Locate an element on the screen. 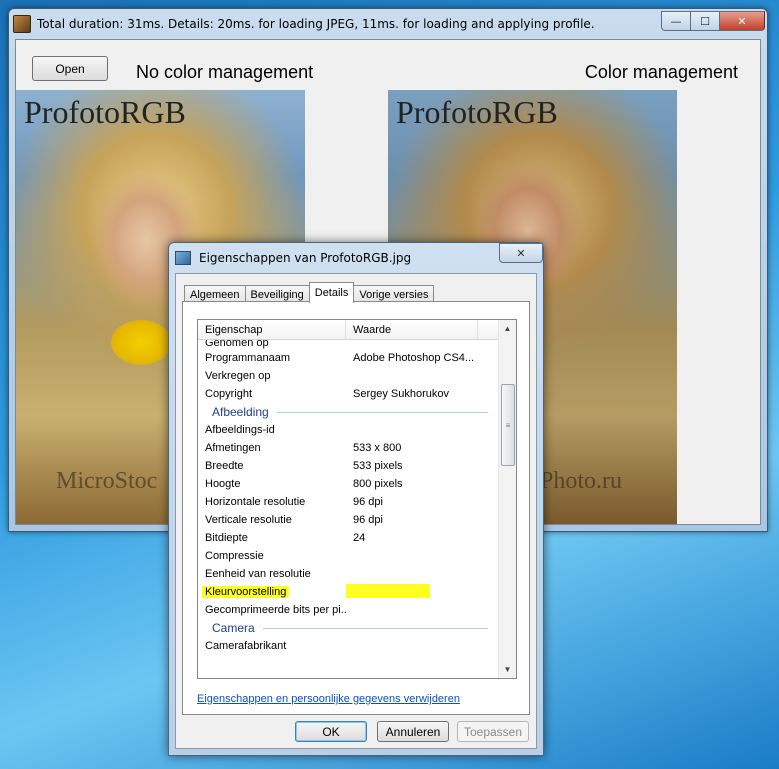  vertical-scrollbar: ▲ ≡ ▼ is located at coordinates (507, 499).